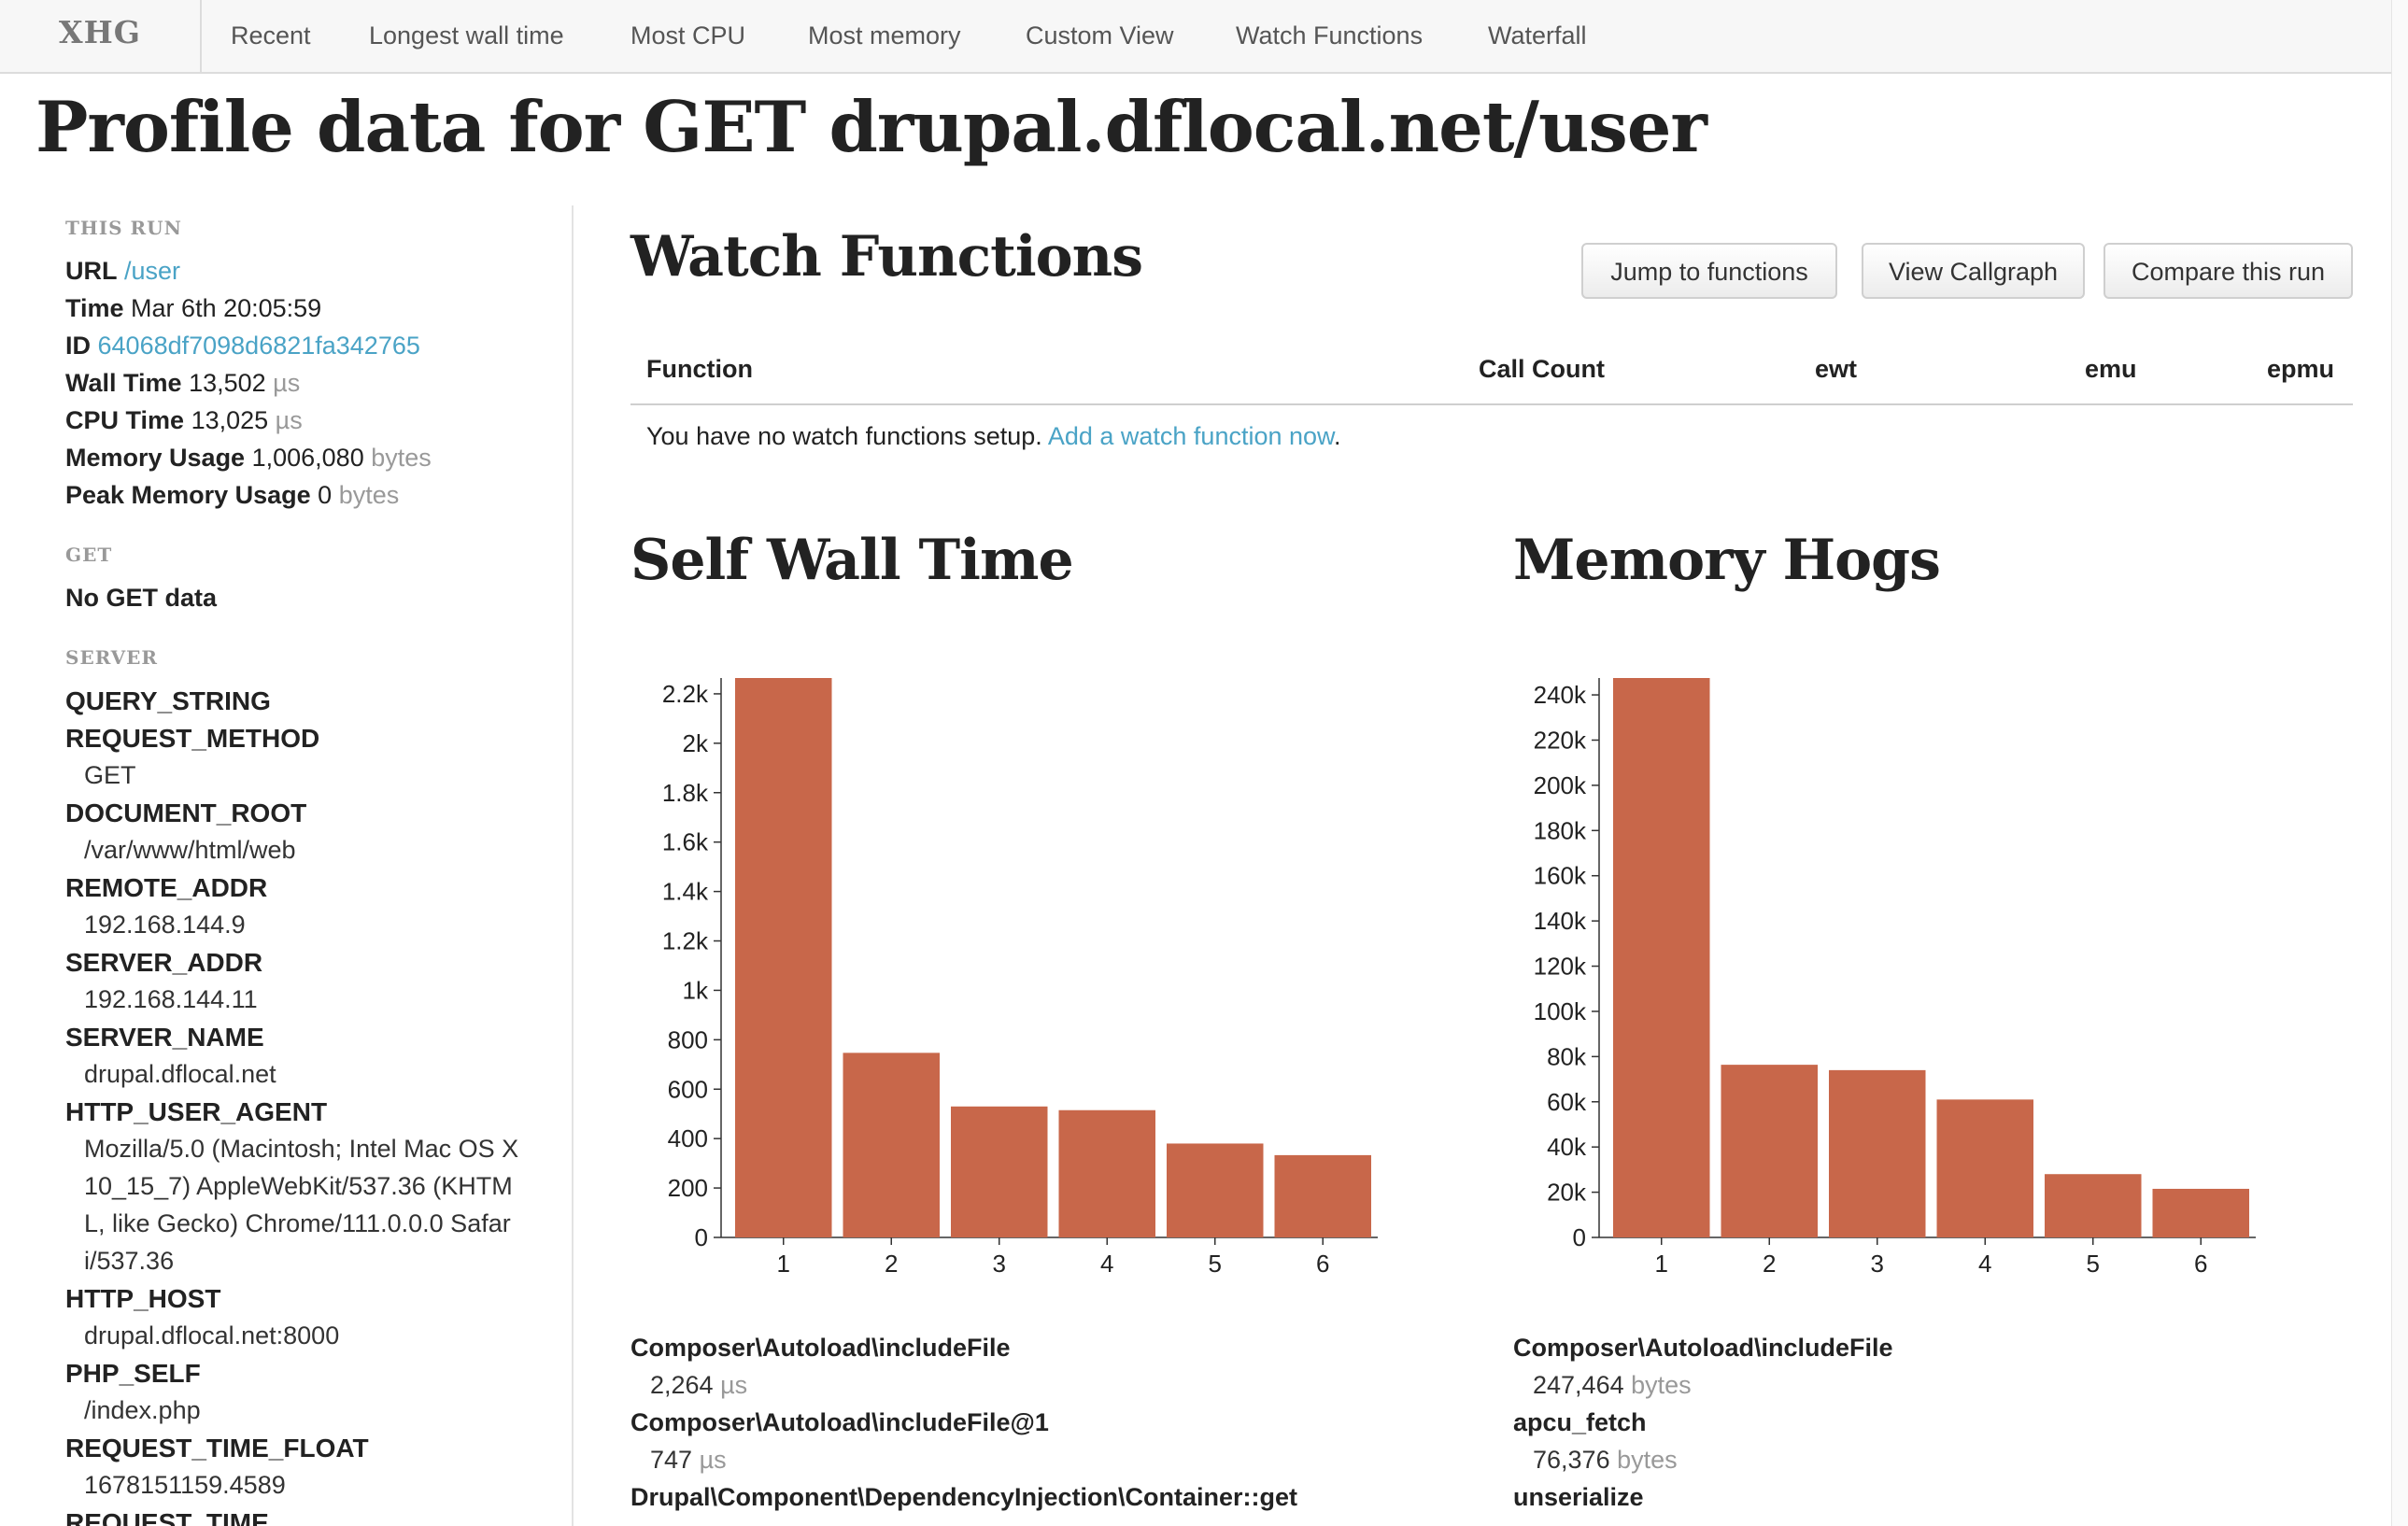 The height and width of the screenshot is (1526, 2408). What do you see at coordinates (820, 1348) in the screenshot?
I see `wall-fn-1-name: Composer\Autoload\includeFile` at bounding box center [820, 1348].